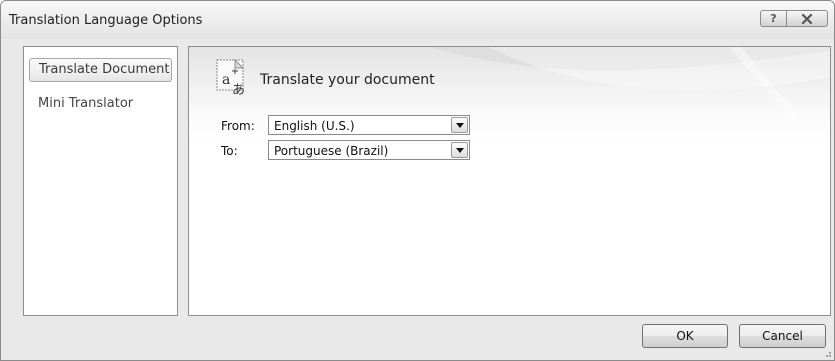  I want to click on sidebar-item-label: Translate Document, so click(104, 69).